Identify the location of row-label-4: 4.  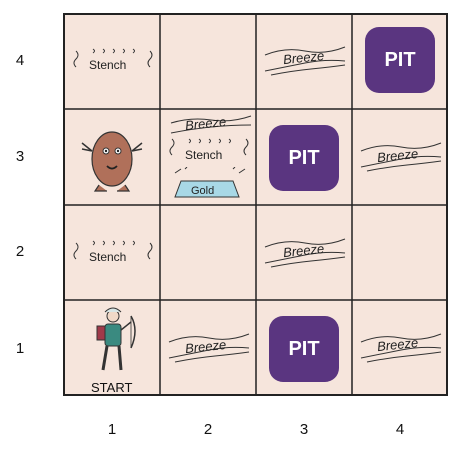
(20, 60).